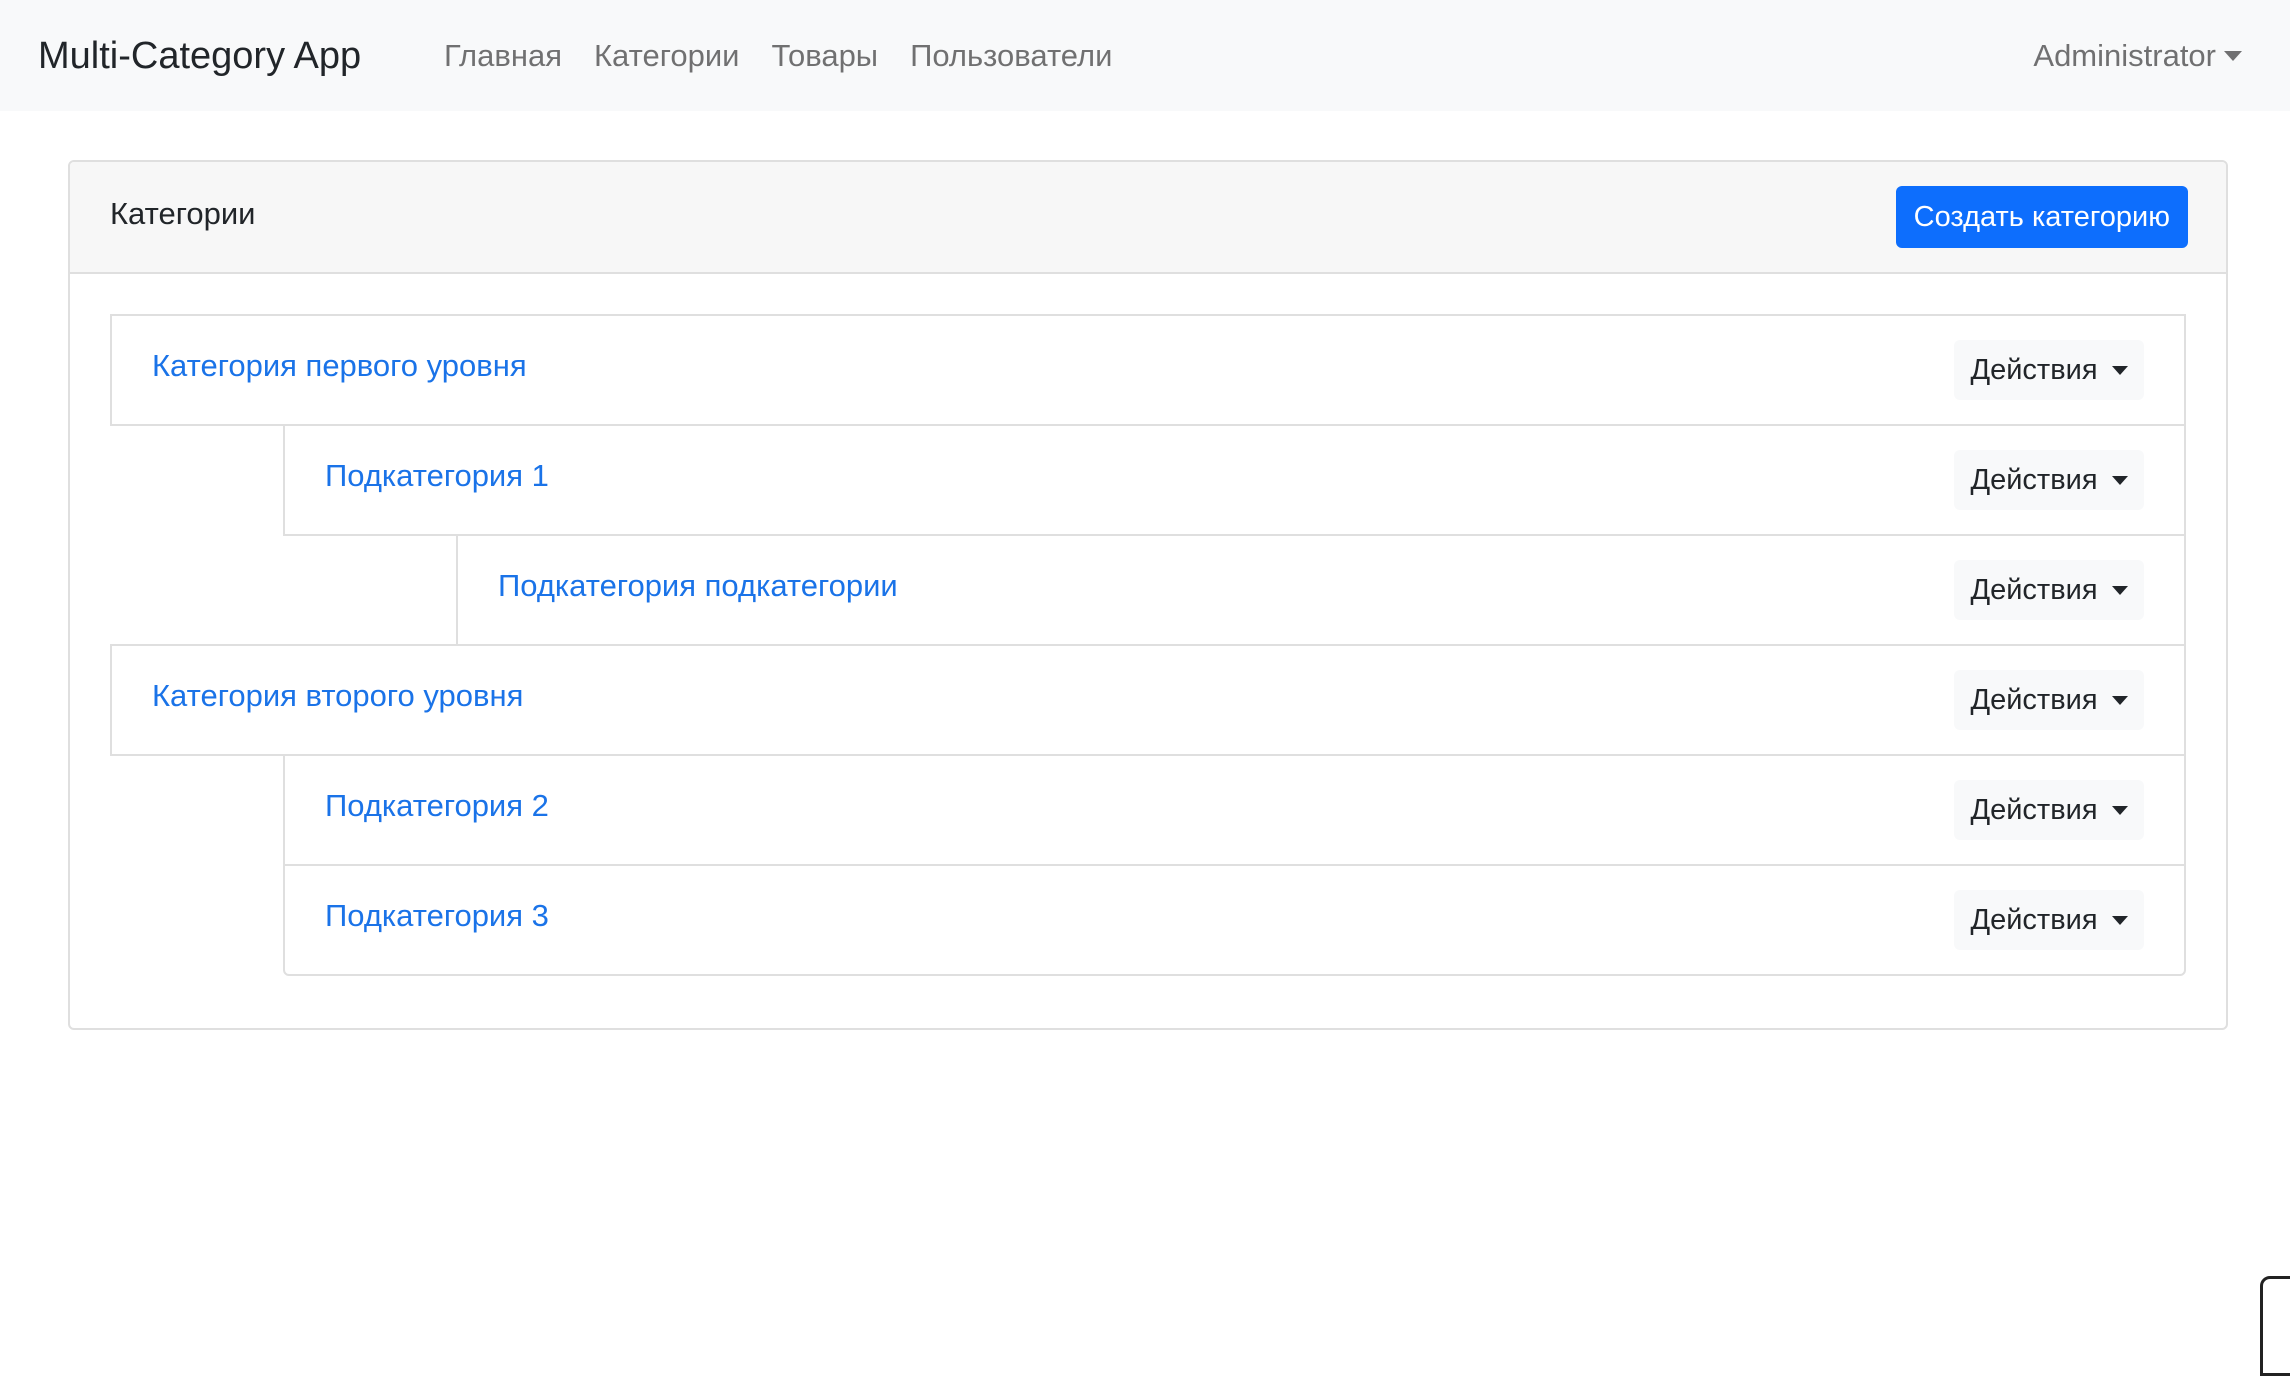 The width and height of the screenshot is (2290, 1376). What do you see at coordinates (698, 586) in the screenshot?
I see `category-link: Подкатегория подкатегории` at bounding box center [698, 586].